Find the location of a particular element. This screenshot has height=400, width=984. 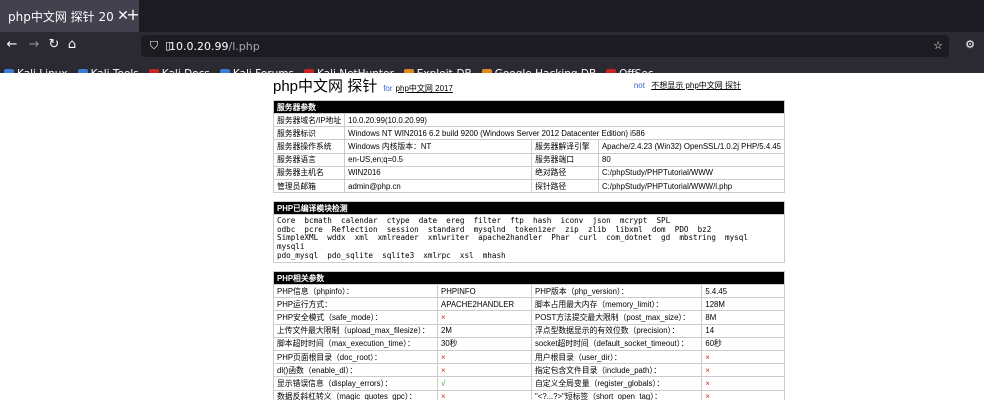

home-icon: ⌂ is located at coordinates (72, 45).